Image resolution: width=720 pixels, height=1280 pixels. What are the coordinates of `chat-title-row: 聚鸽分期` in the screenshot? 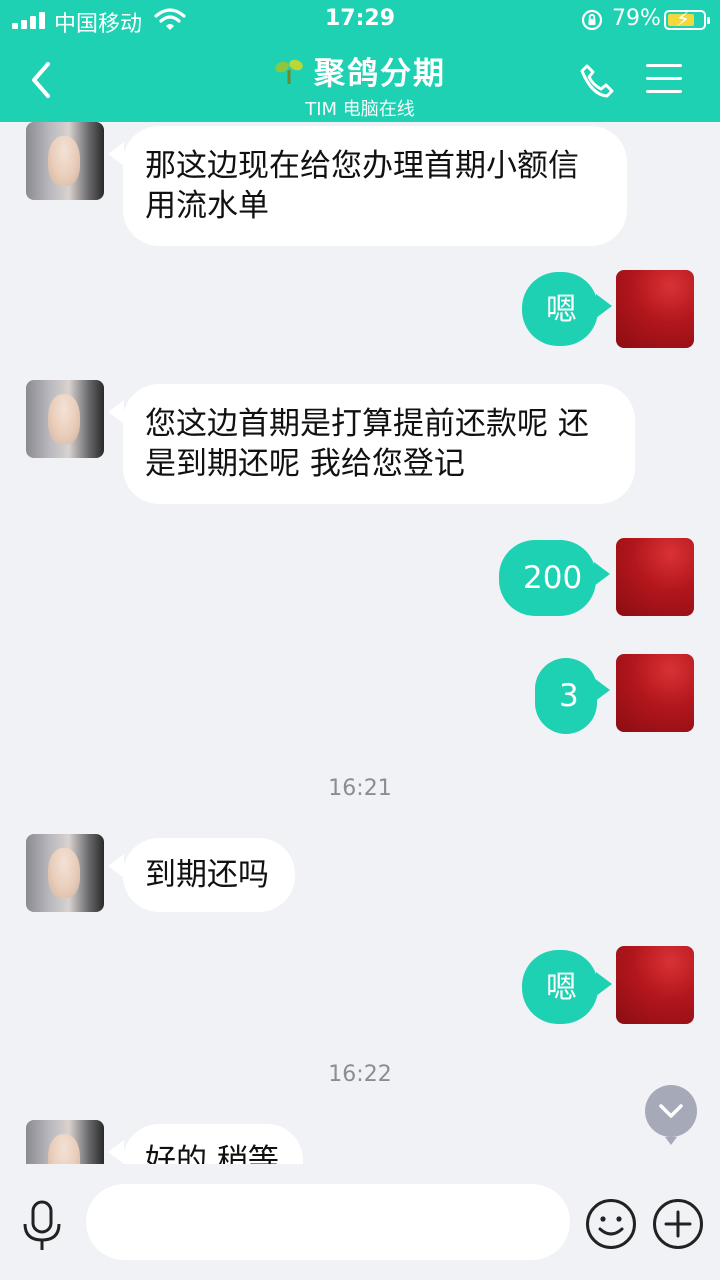 It's located at (360, 70).